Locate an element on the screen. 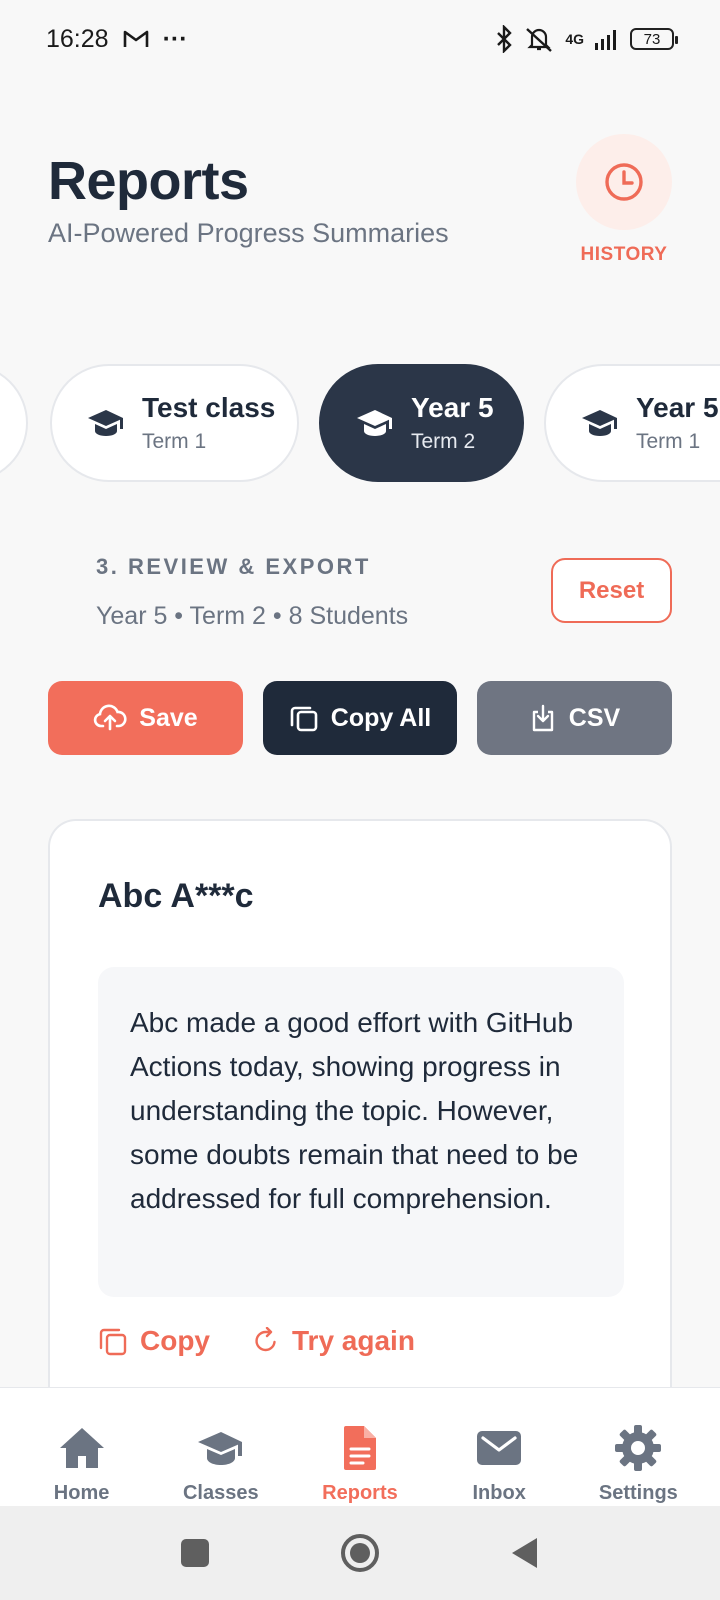 The height and width of the screenshot is (1600, 720). status-more-dots: ··· is located at coordinates (175, 38).